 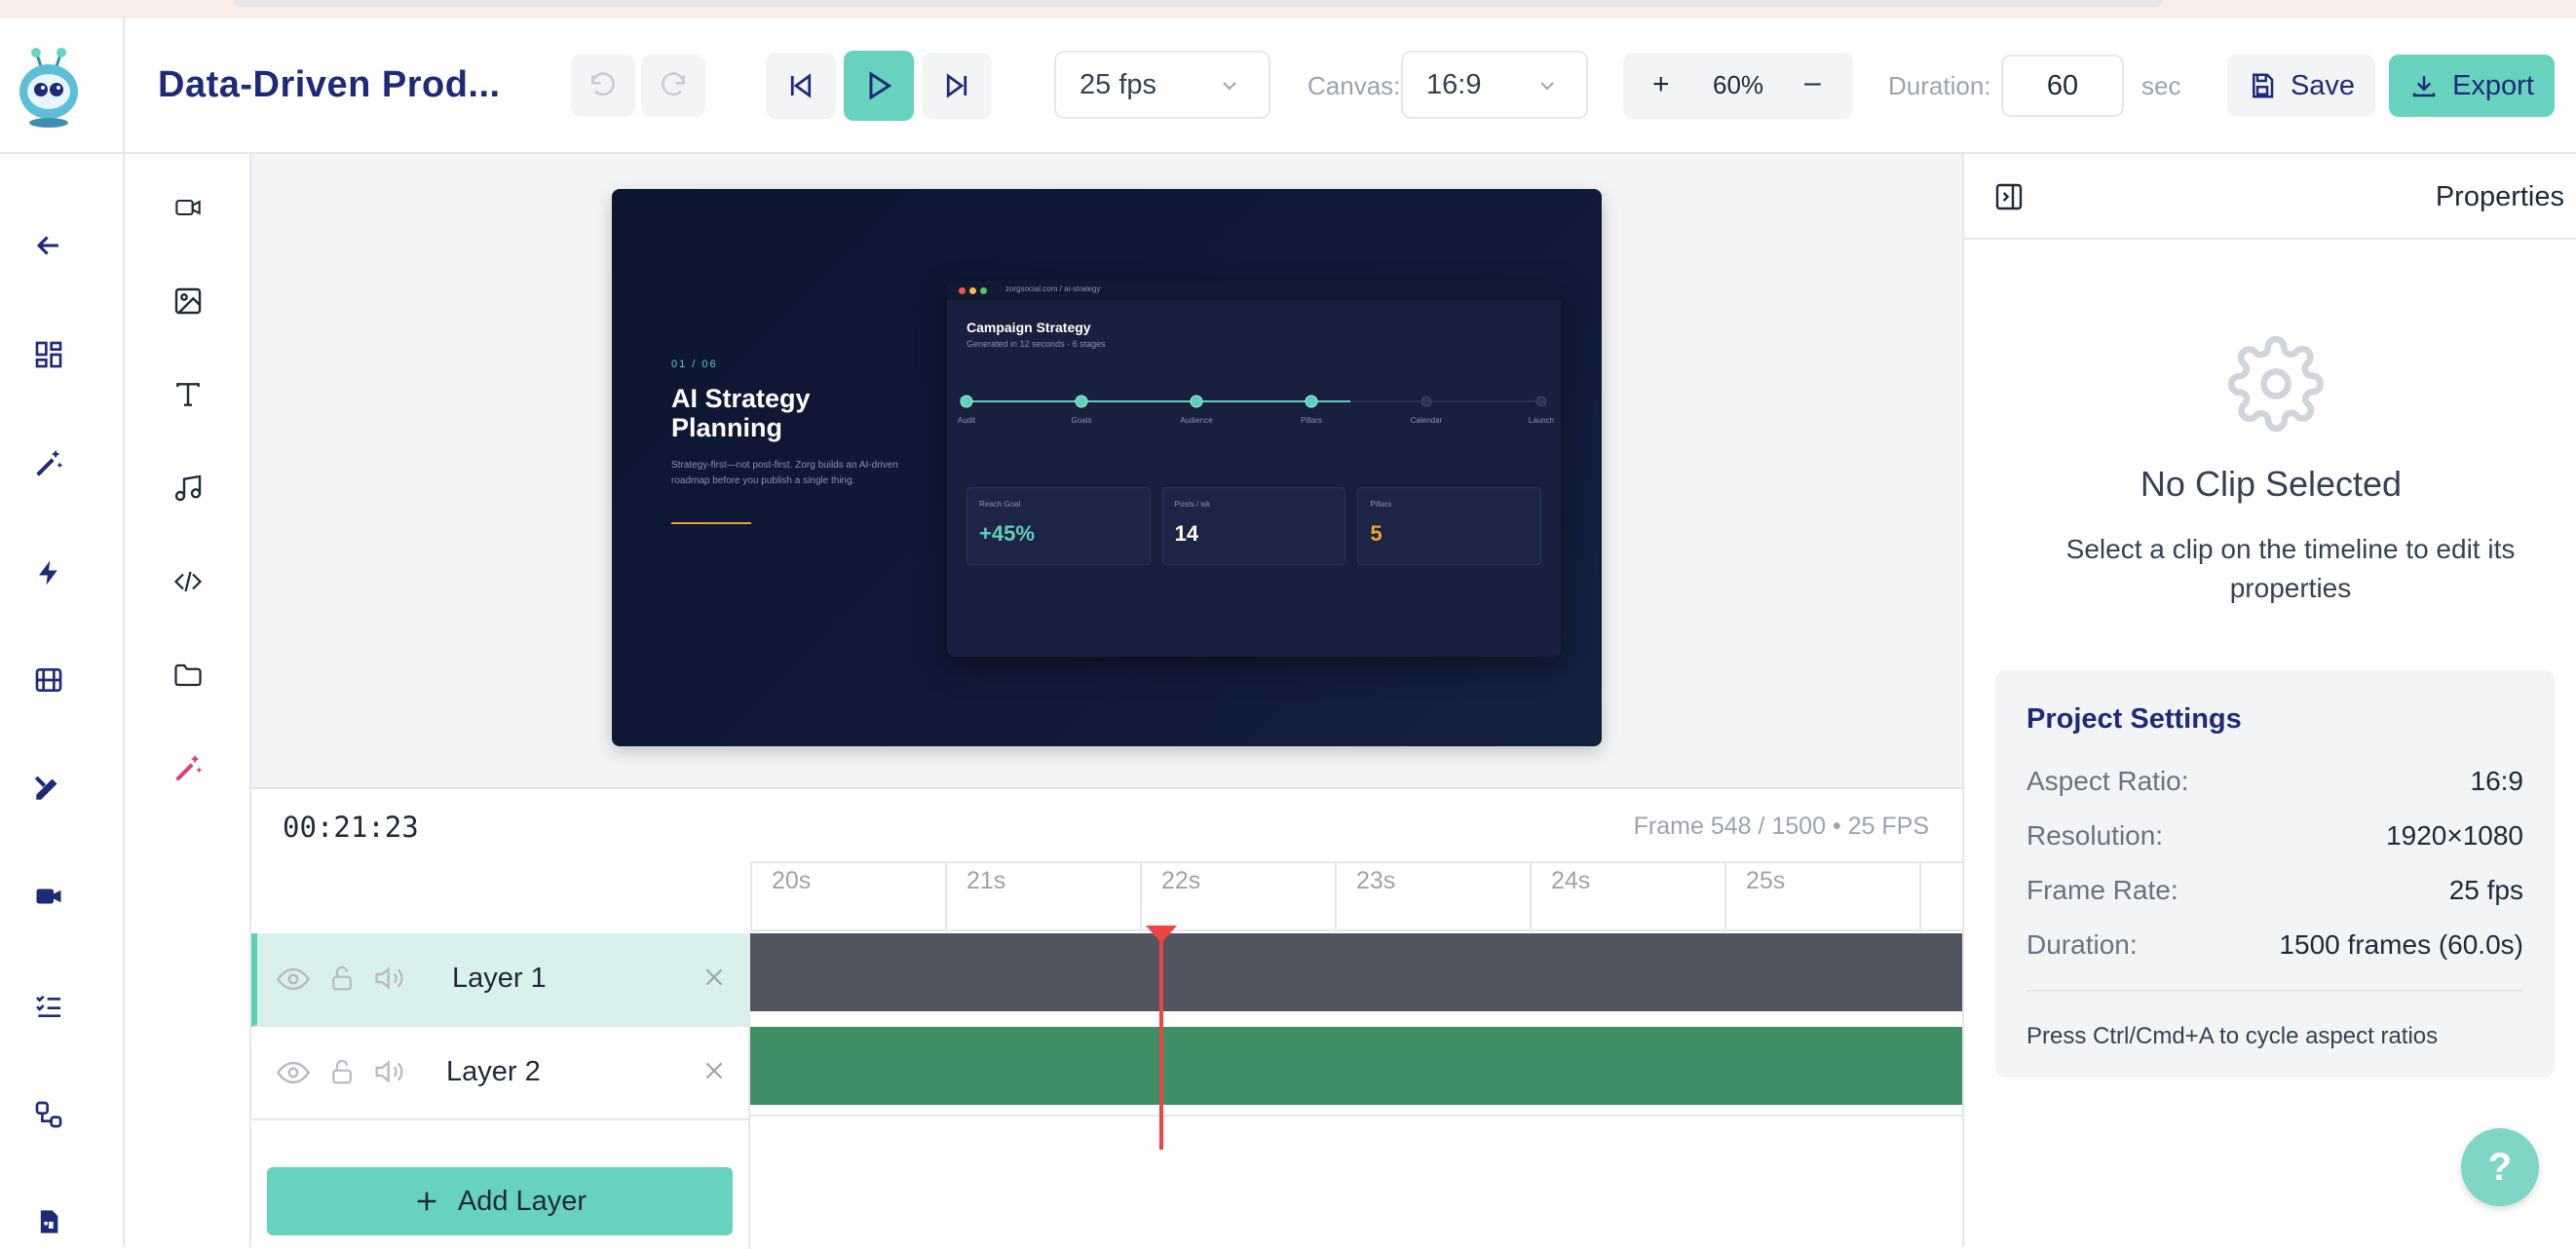 What do you see at coordinates (1356, 972) in the screenshot?
I see `layer-1-track` at bounding box center [1356, 972].